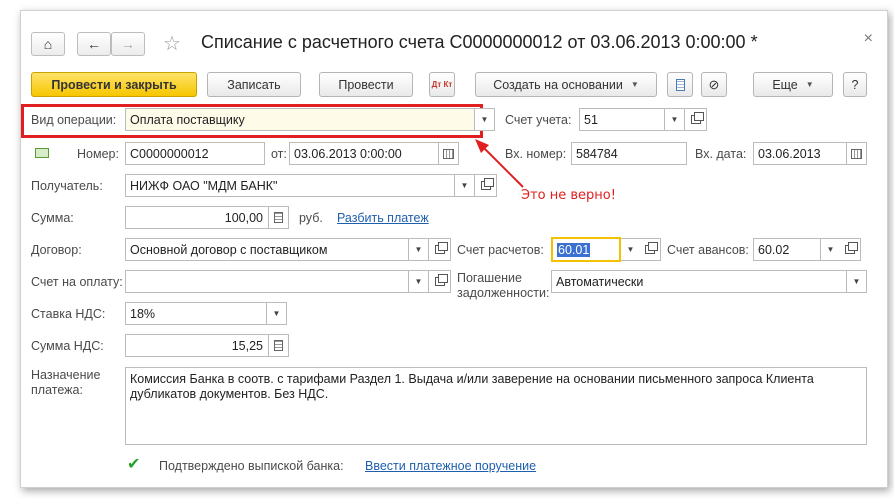 Image resolution: width=894 pixels, height=498 pixels. I want to click on settlement-account-input: 60.01, so click(586, 249).